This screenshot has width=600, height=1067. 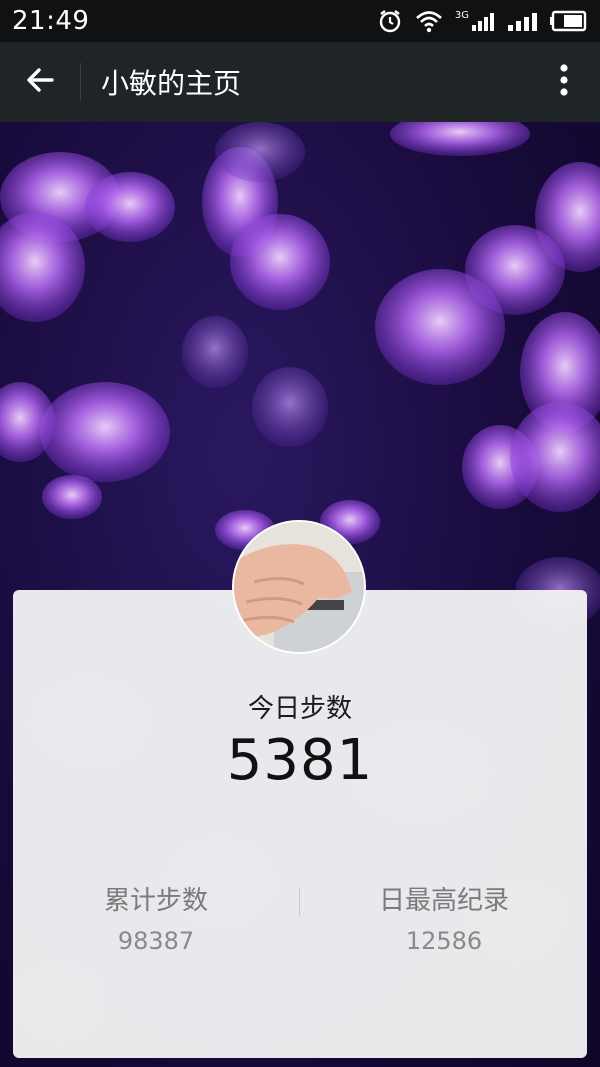 I want to click on status-icons: 3G, so click(x=482, y=21).